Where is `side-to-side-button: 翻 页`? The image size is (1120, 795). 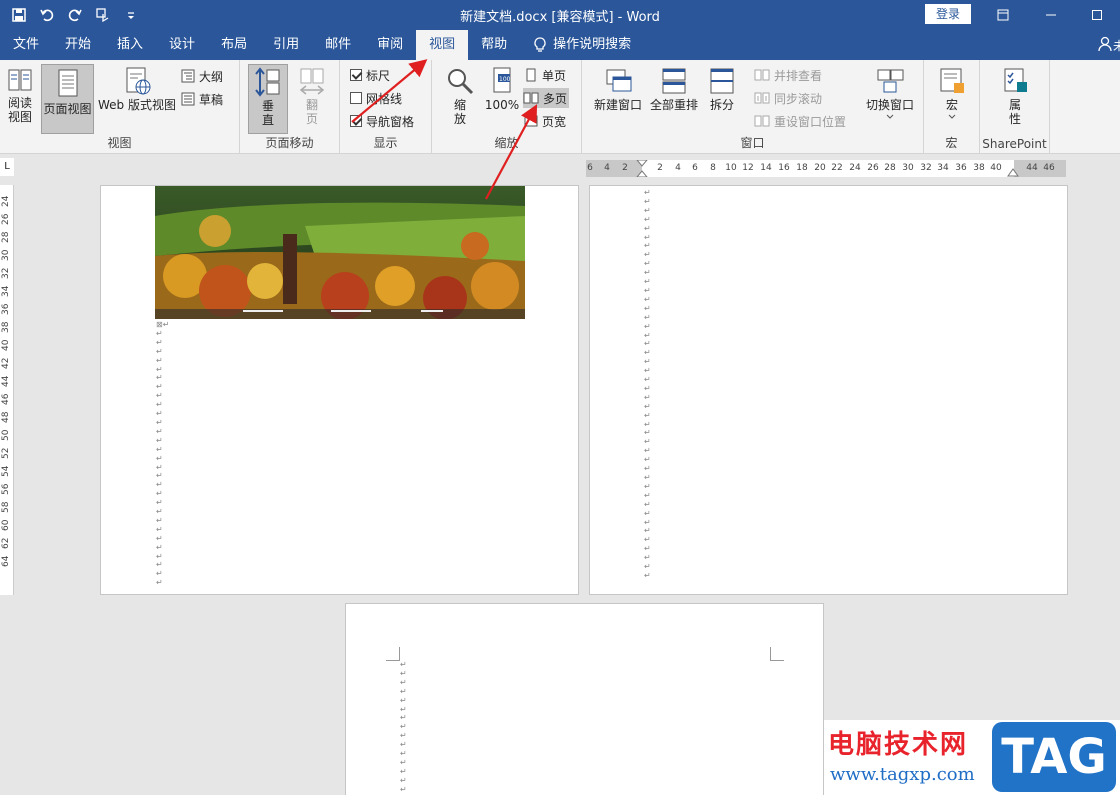
side-to-side-button: 翻 页 is located at coordinates (312, 100).